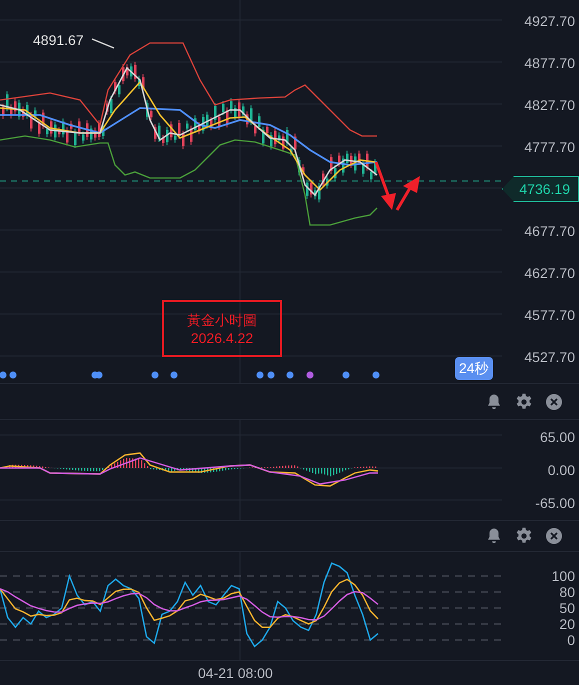 The height and width of the screenshot is (685, 579). Describe the element at coordinates (561, 469) in the screenshot. I see `macd-axis-label: 0.00` at that location.